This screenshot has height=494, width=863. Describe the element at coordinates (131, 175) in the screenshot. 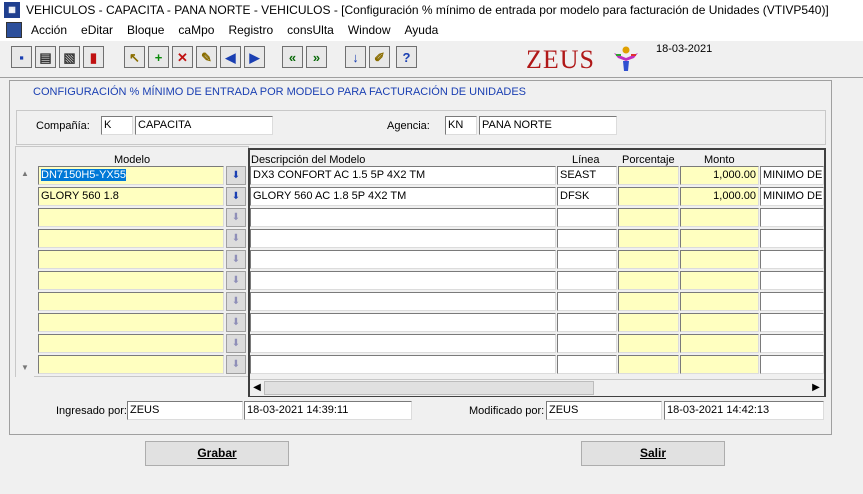

I see `modelo-cell: DN7150H5-YX55` at that location.